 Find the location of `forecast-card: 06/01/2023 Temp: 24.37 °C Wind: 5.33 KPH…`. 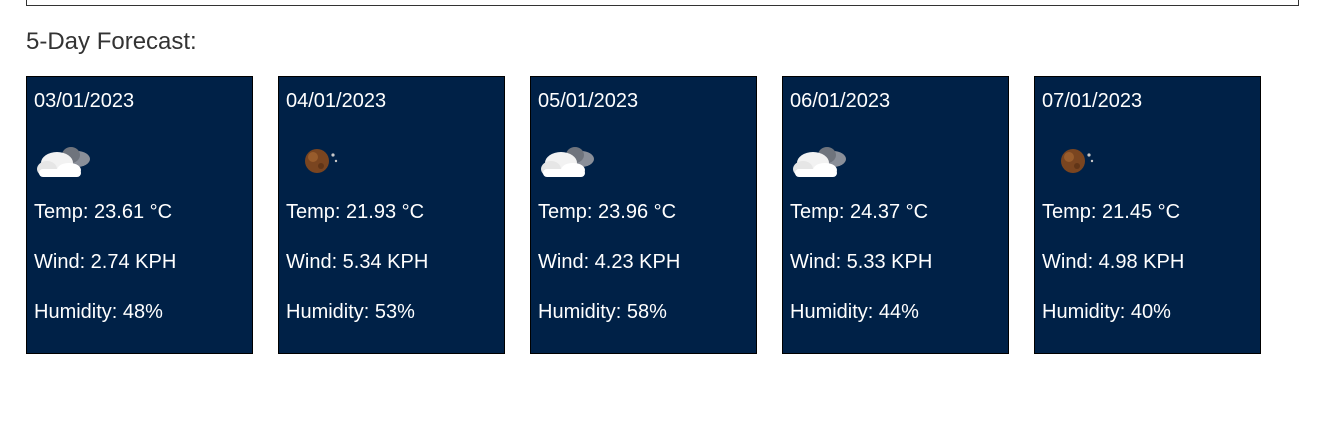

forecast-card: 06/01/2023 Temp: 24.37 °C Wind: 5.33 KPH… is located at coordinates (895, 215).